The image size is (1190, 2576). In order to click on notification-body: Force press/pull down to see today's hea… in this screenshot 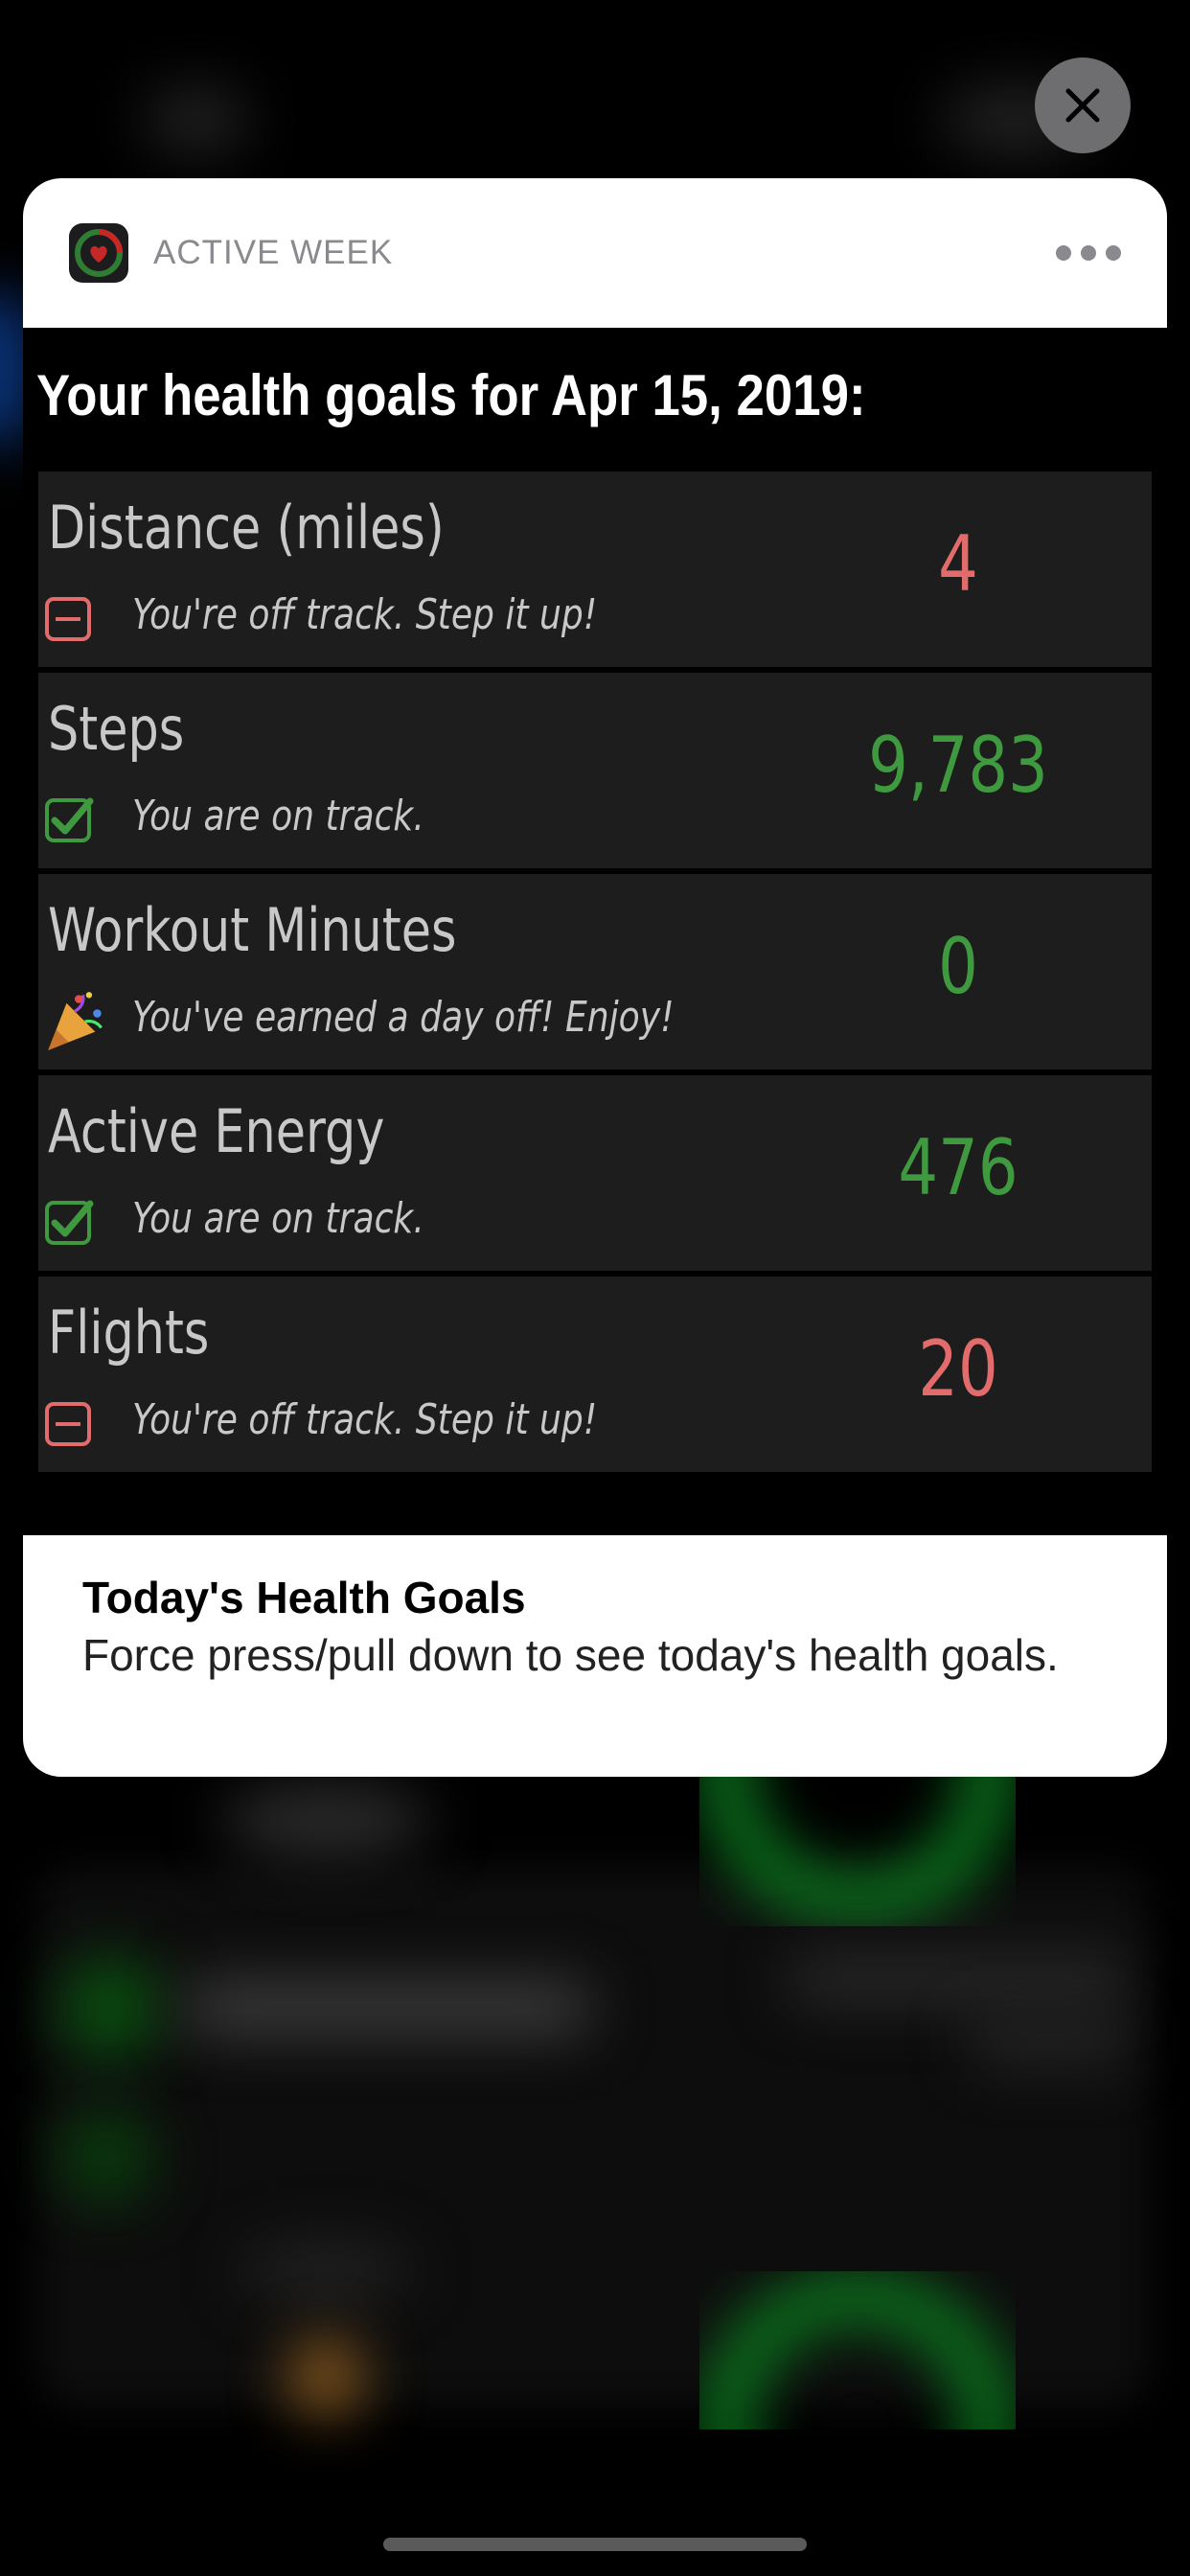, I will do `click(571, 1655)`.